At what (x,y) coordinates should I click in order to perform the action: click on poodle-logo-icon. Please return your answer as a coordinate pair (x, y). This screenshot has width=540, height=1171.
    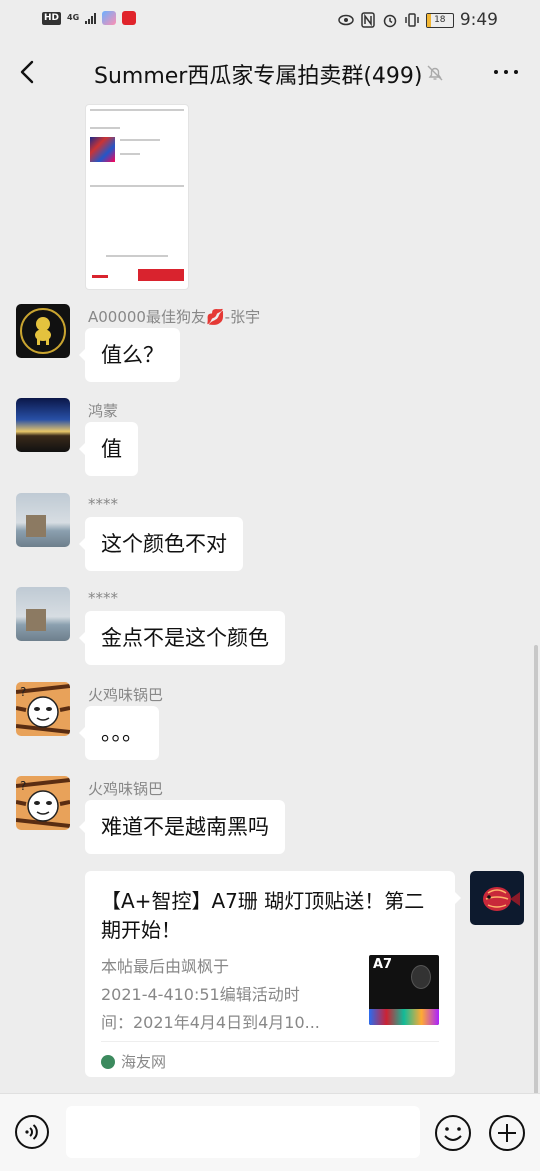
    Looking at the image, I should click on (43, 331).